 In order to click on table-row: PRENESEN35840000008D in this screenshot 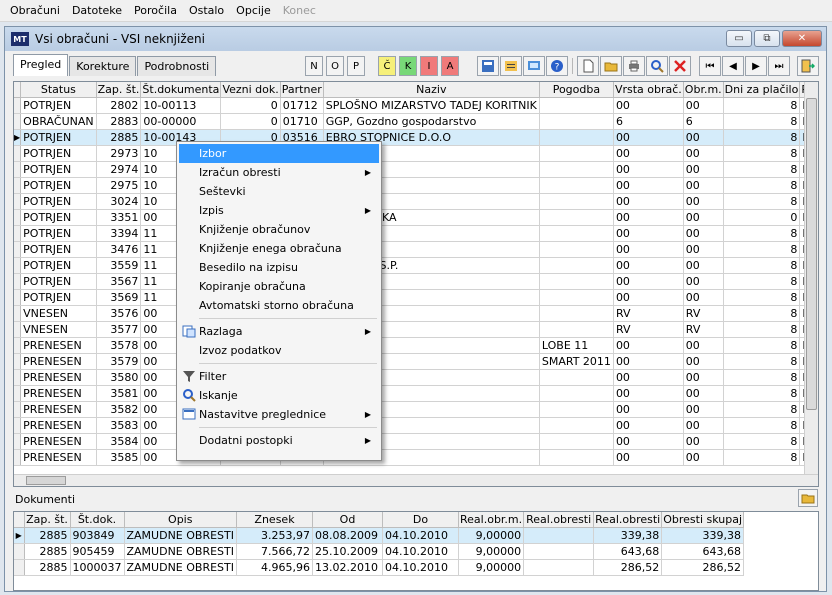, I will do `click(416, 441)`.